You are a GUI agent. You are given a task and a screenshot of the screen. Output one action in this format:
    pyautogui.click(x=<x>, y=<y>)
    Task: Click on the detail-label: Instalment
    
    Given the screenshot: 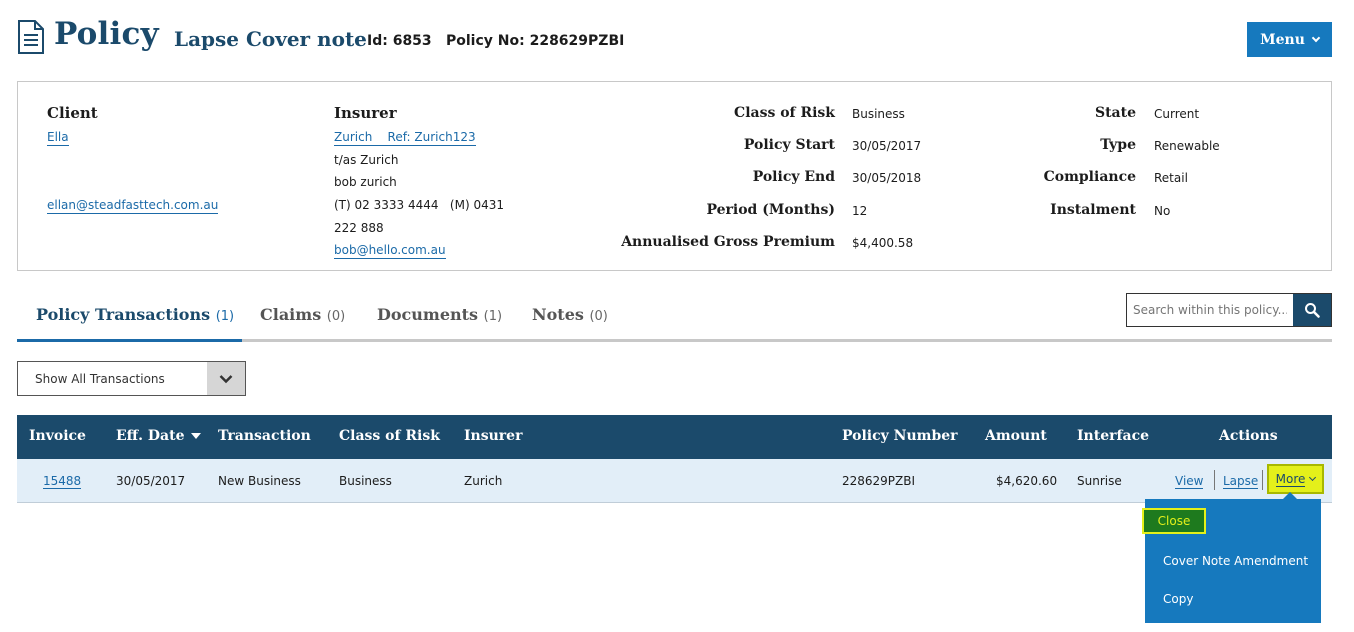 What is the action you would take?
    pyautogui.click(x=1093, y=210)
    